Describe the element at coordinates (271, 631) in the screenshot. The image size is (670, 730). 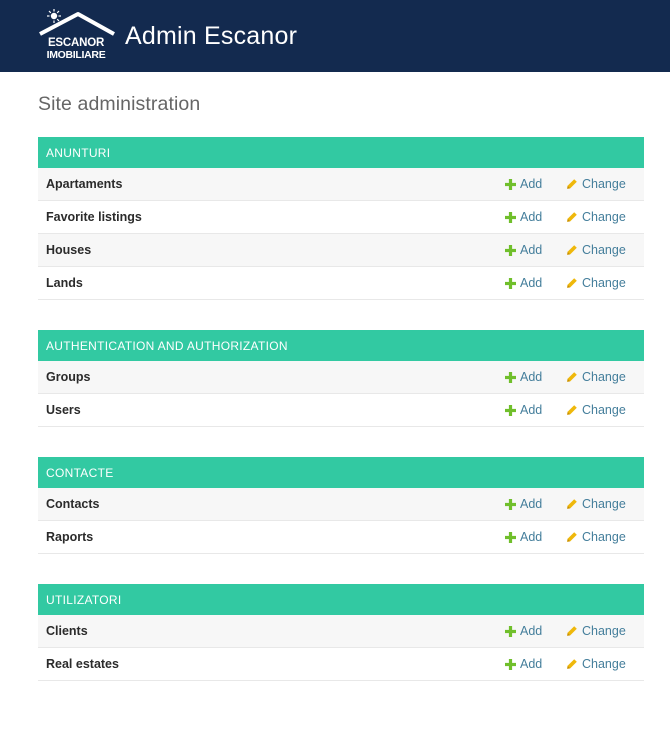
I see `model-name-cell: Clients` at that location.